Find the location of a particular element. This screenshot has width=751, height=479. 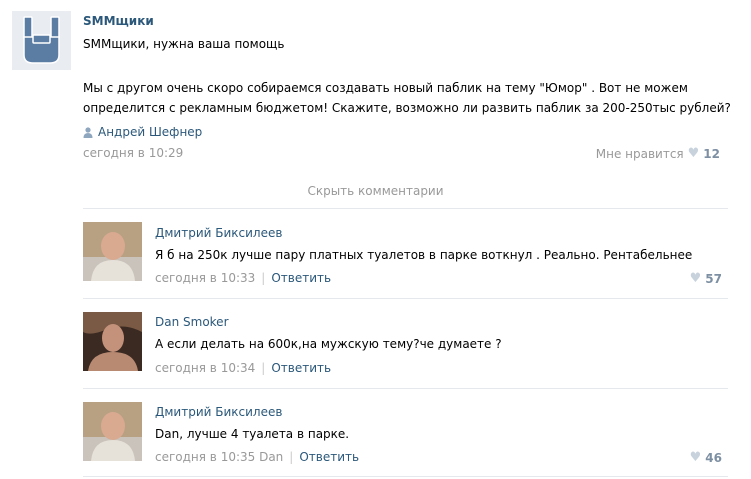

comment-meta: сегодня в 10:35 Dan | Ответить is located at coordinates (257, 457).